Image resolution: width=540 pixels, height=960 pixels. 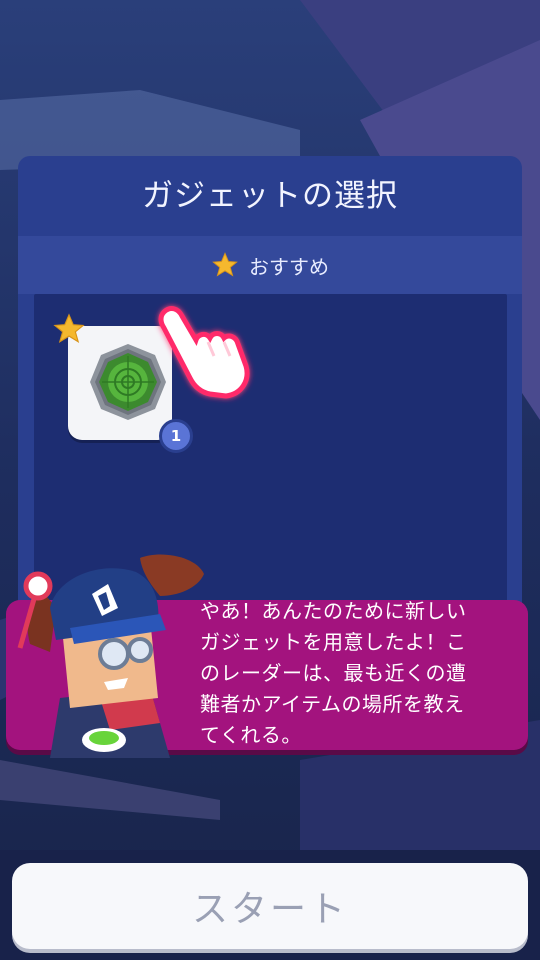 I want to click on recommend-label: おすすめ, so click(x=289, y=266).